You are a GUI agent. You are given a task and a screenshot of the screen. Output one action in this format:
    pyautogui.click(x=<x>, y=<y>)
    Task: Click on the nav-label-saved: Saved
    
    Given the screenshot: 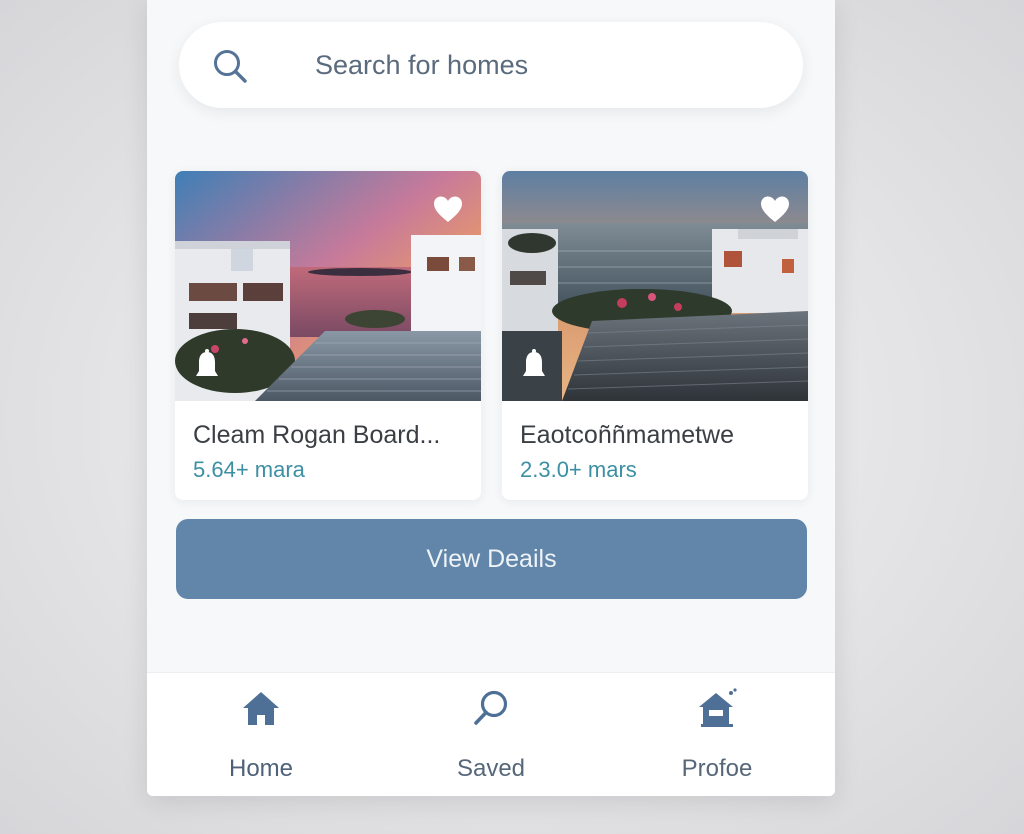 What is the action you would take?
    pyautogui.click(x=491, y=768)
    